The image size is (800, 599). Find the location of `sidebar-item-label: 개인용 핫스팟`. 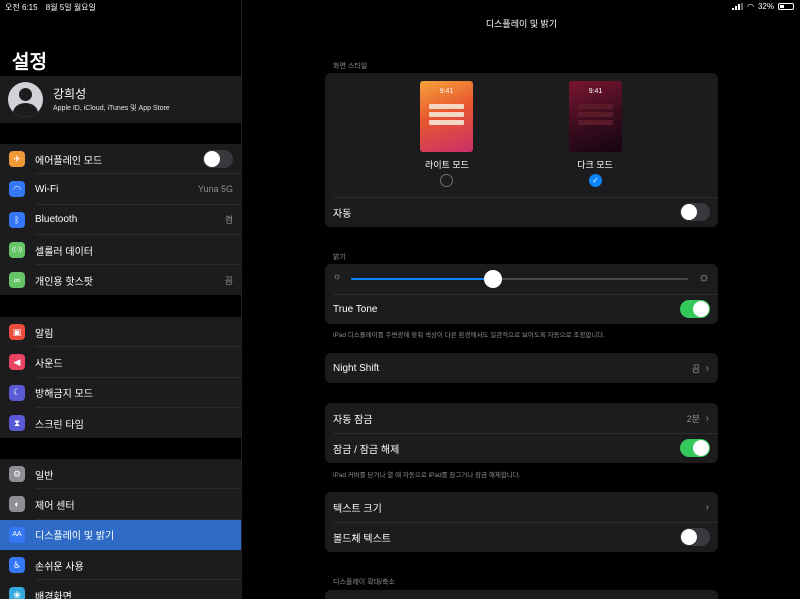

sidebar-item-label: 개인용 핫스팟 is located at coordinates (64, 282).